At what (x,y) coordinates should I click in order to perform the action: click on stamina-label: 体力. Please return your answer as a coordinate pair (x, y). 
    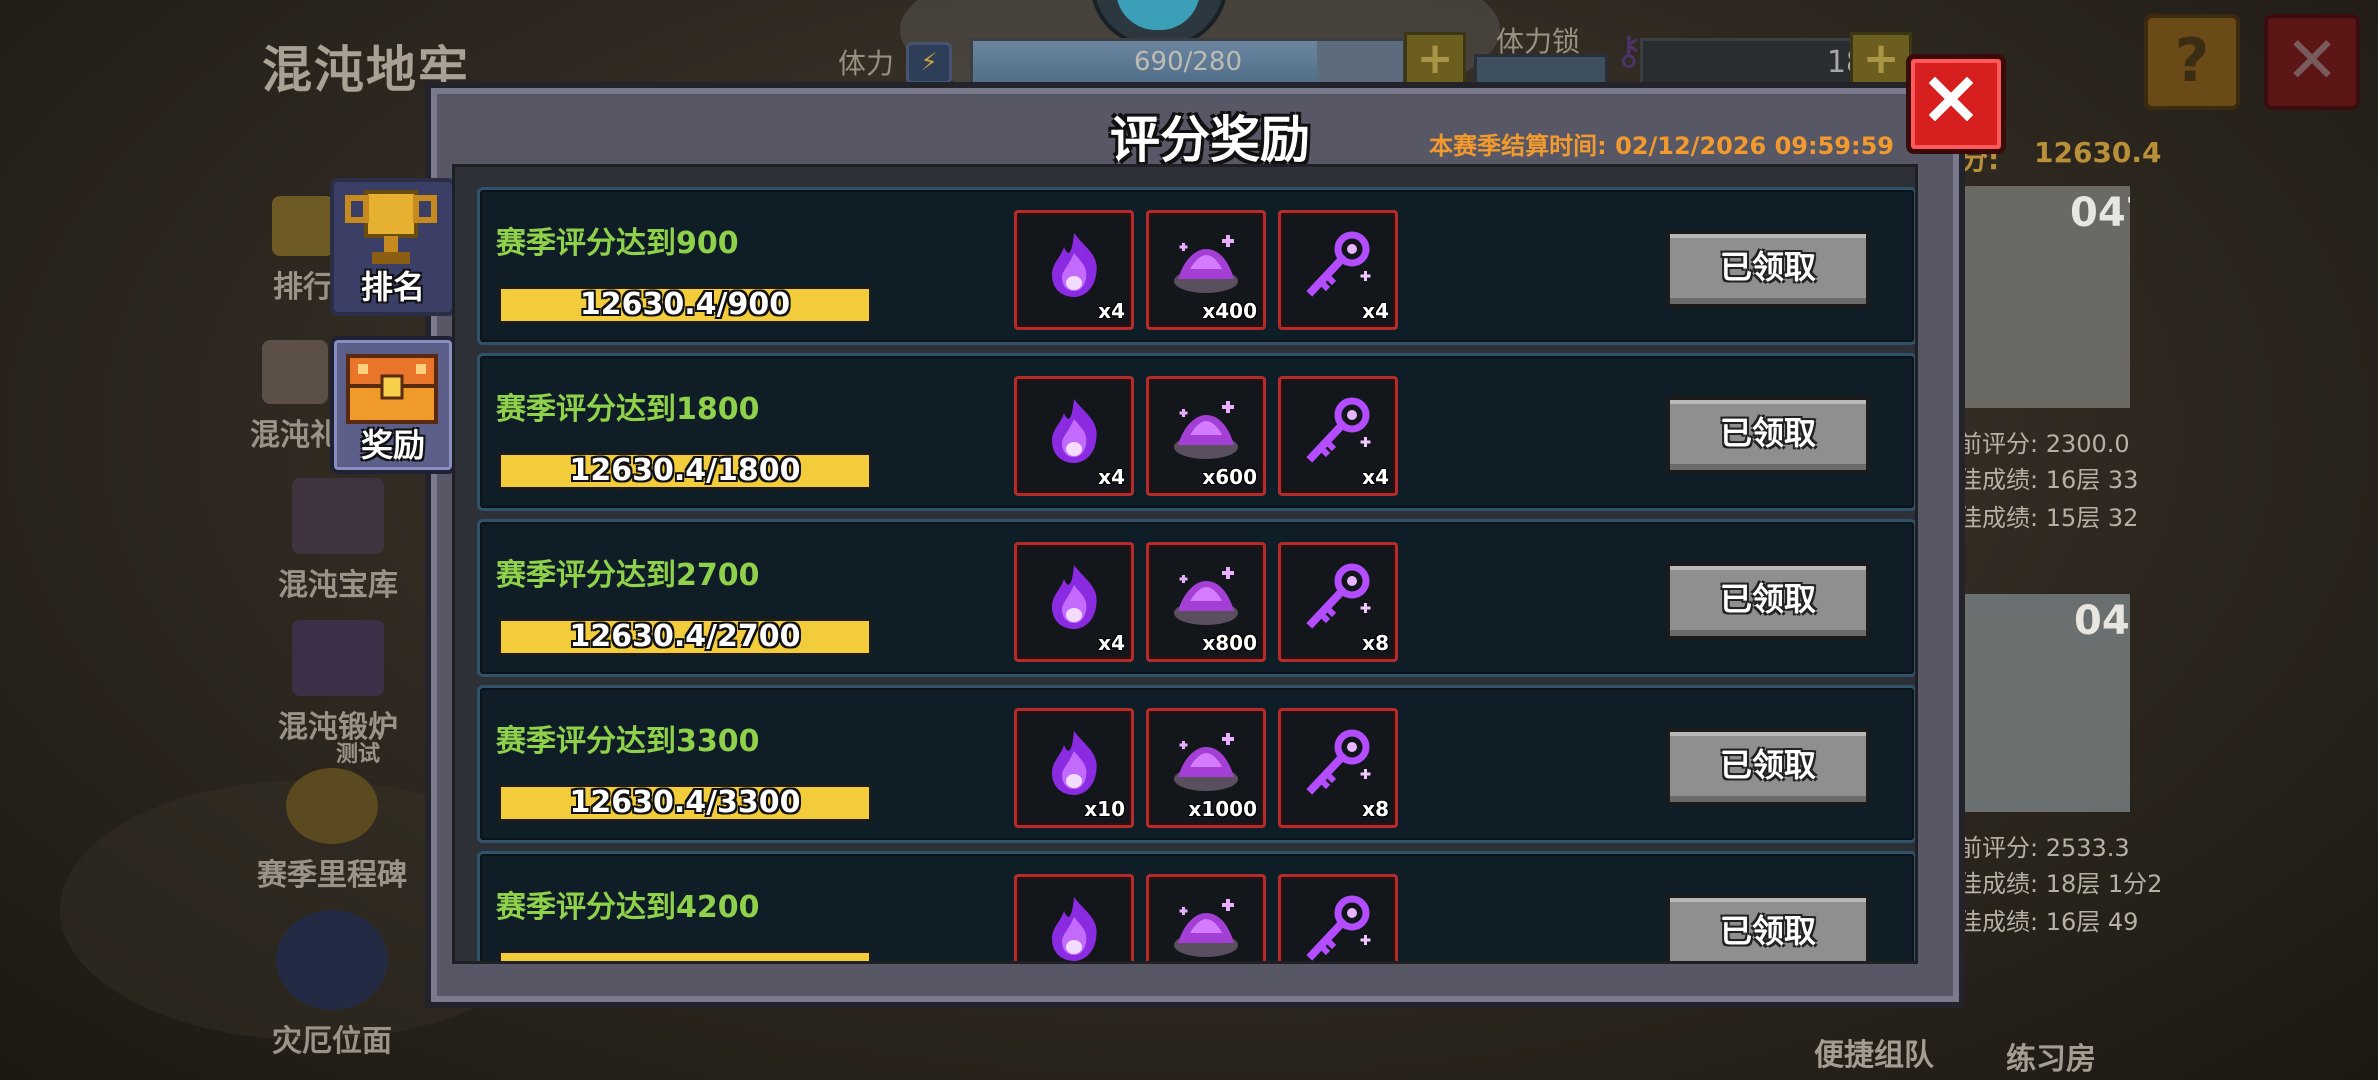
    Looking at the image, I should click on (866, 63).